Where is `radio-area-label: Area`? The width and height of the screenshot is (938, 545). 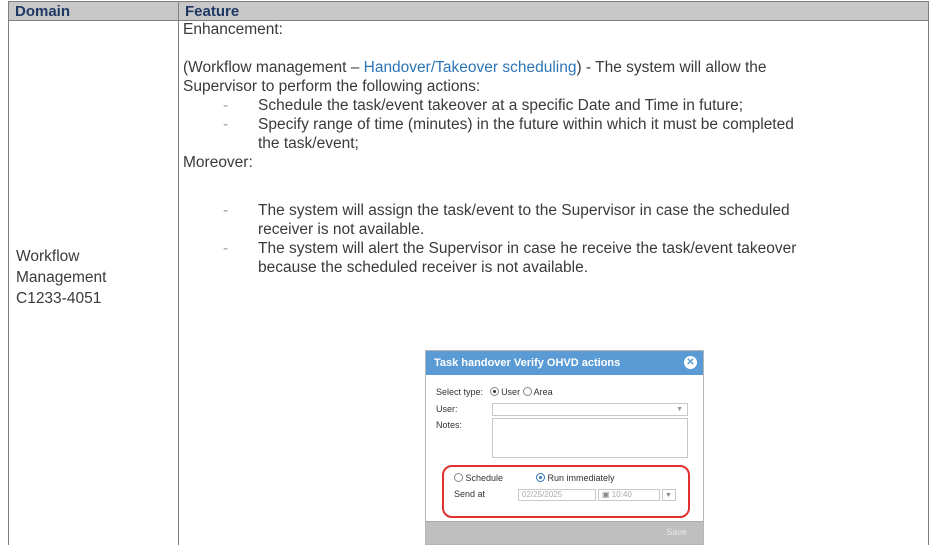
radio-area-label: Area is located at coordinates (543, 392).